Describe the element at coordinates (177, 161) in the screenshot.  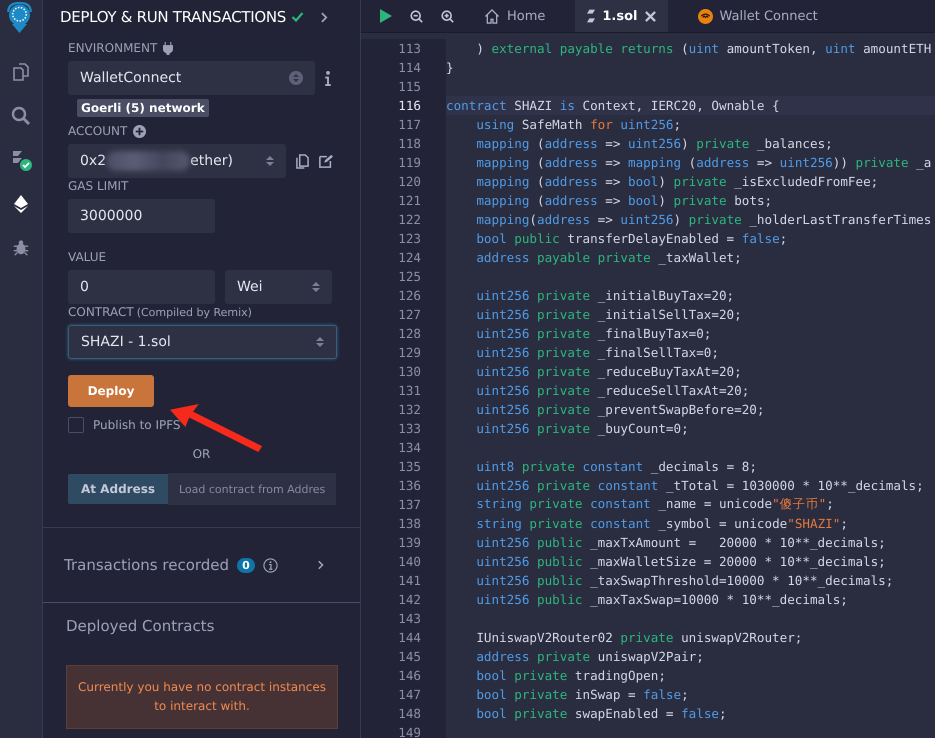
I see `account-select: 0x2 ether)` at that location.